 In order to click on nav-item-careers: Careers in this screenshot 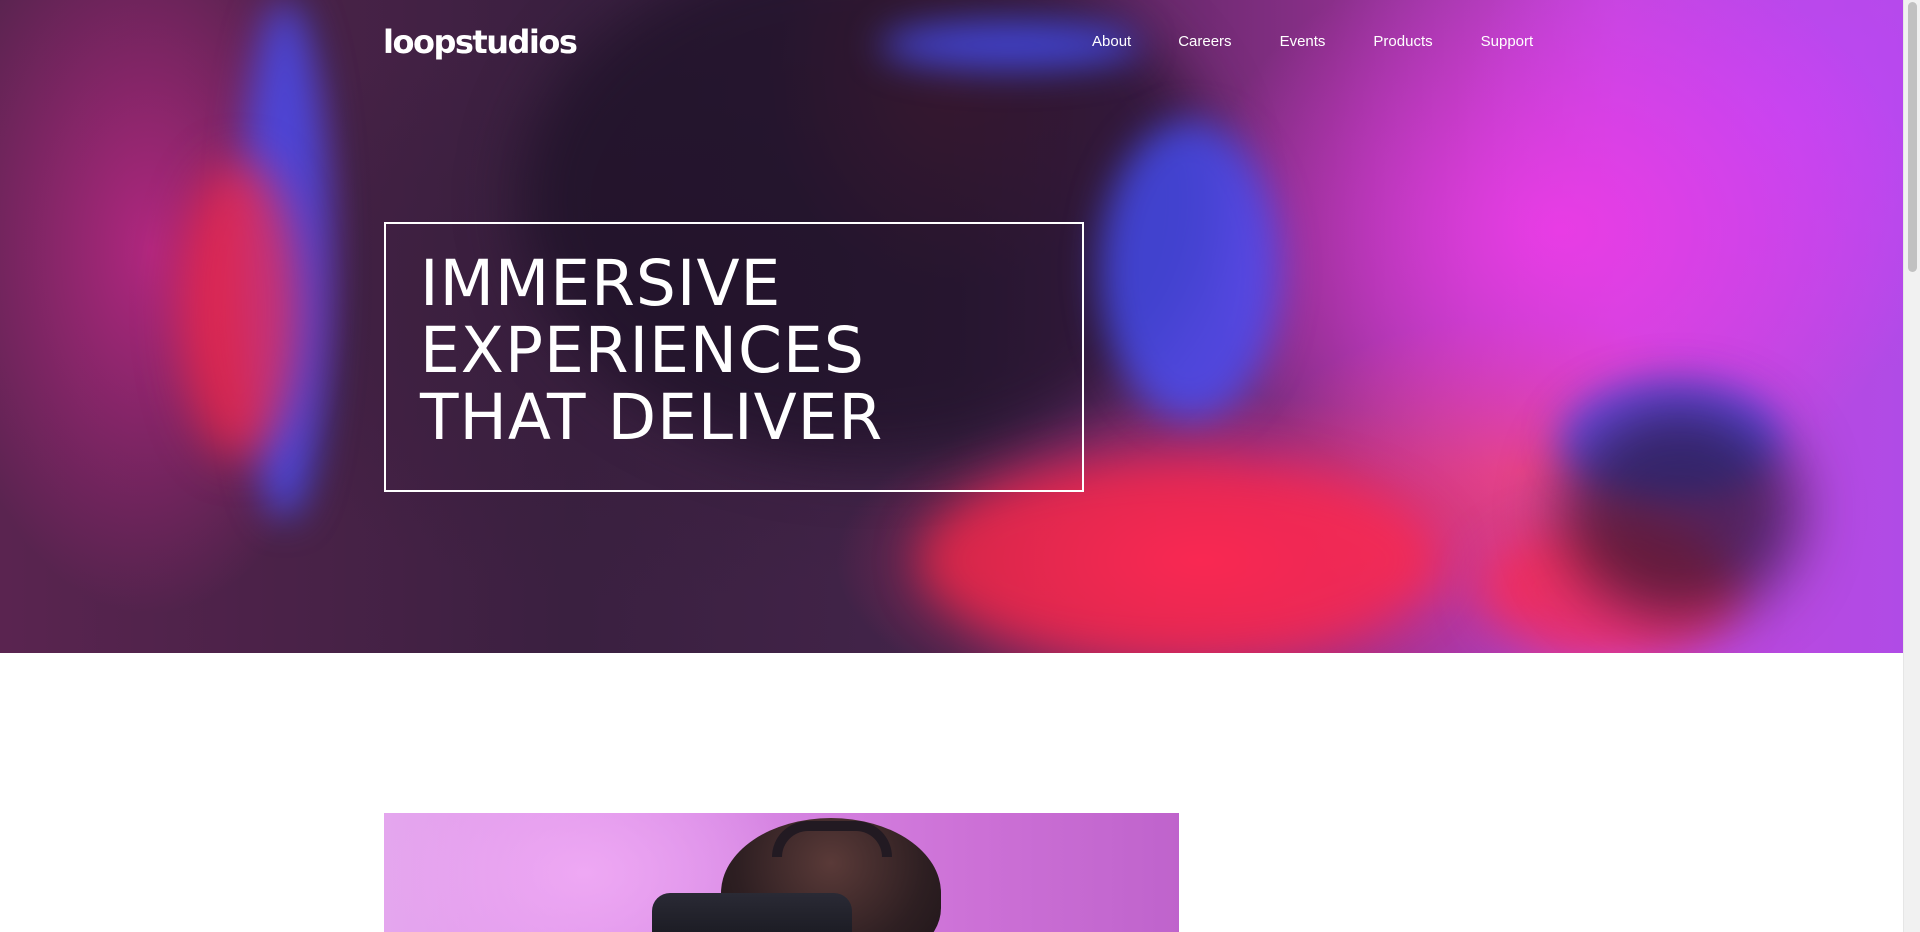, I will do `click(1204, 42)`.